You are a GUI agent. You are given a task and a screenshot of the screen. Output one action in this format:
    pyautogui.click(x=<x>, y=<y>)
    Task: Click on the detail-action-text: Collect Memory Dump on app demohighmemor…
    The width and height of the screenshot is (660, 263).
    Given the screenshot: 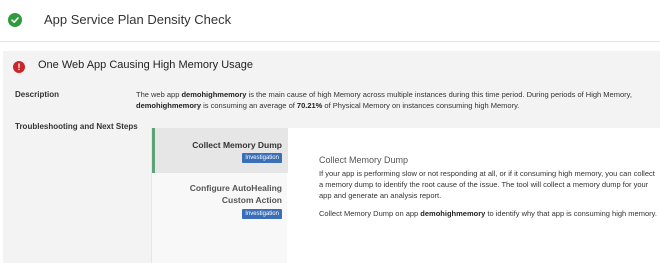 What is the action you would take?
    pyautogui.click(x=488, y=213)
    